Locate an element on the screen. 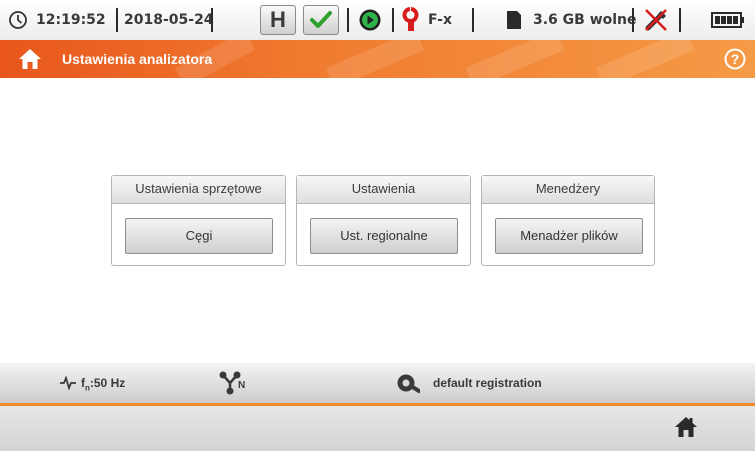 This screenshot has height=451, width=755. registration-name: default registration is located at coordinates (487, 383).